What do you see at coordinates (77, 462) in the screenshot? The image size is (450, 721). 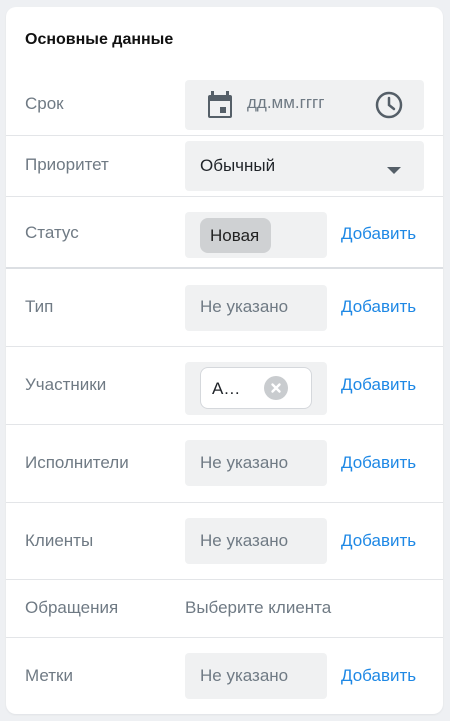 I see `executors-label: Исполнители` at bounding box center [77, 462].